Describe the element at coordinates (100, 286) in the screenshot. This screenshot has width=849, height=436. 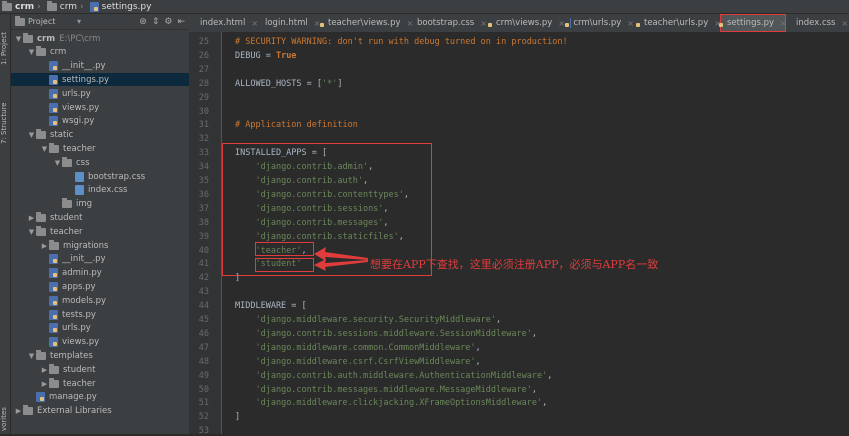
I see `tree-item: apps.py` at that location.